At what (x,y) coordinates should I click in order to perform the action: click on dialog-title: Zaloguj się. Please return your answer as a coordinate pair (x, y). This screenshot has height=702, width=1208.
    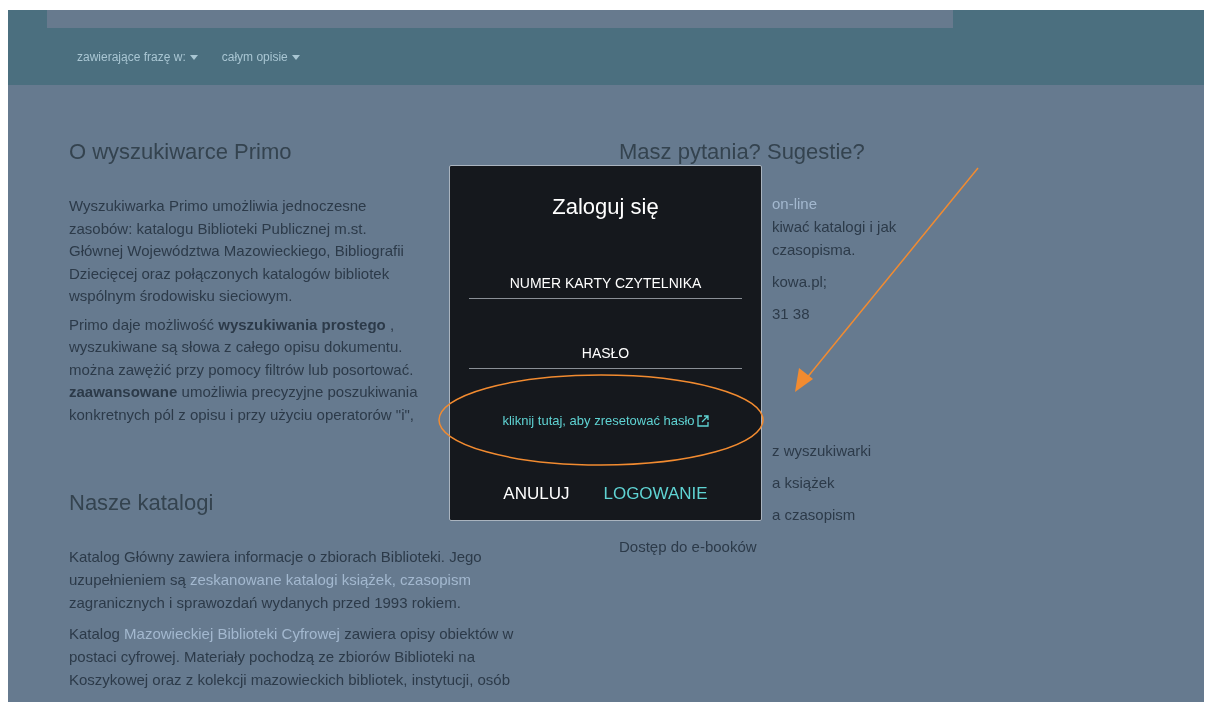
    Looking at the image, I should click on (605, 207).